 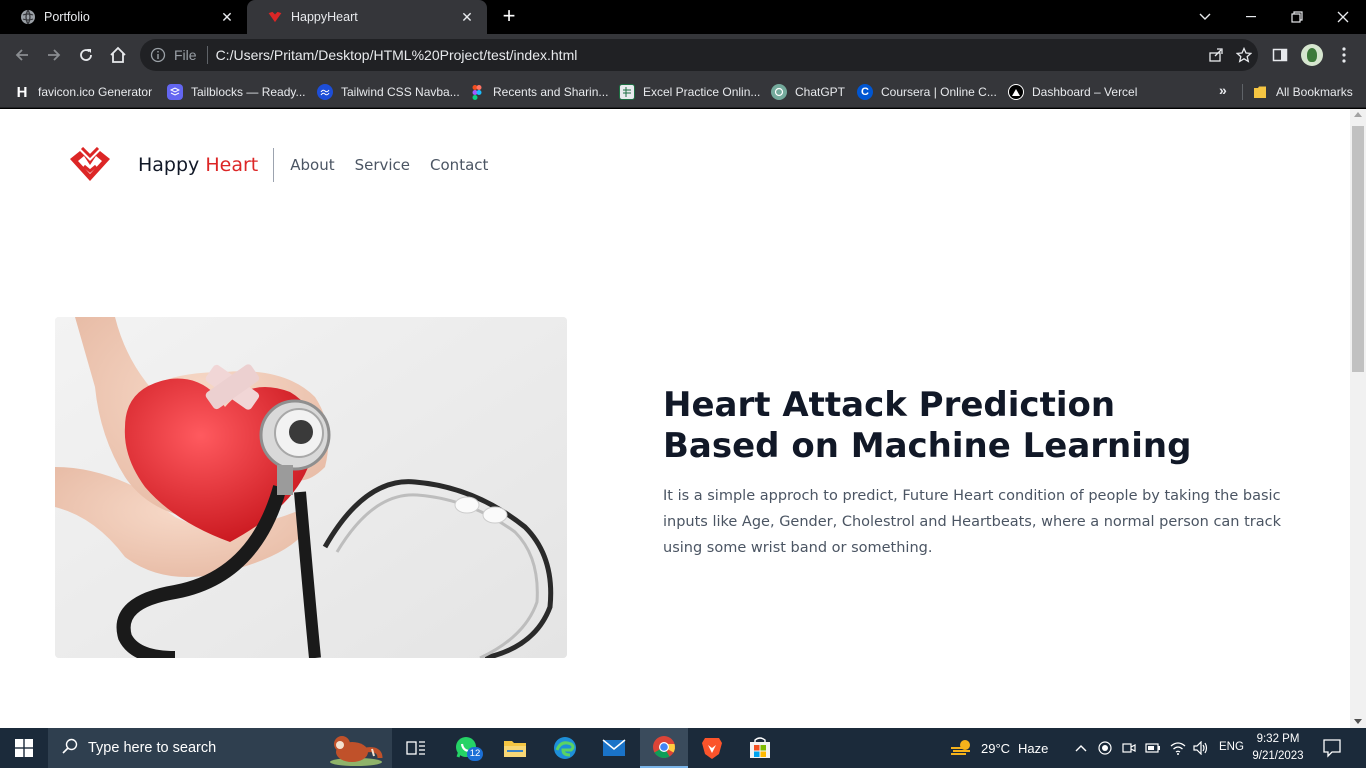 I want to click on scroll-up-arrow-icon, so click(x=1358, y=114).